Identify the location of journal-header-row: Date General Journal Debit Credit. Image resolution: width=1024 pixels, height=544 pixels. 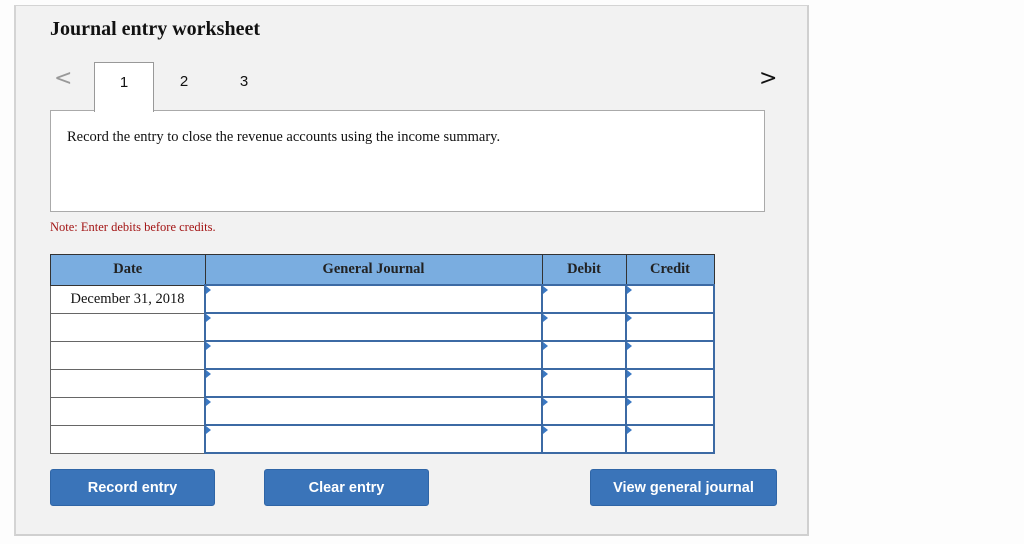
(382, 270).